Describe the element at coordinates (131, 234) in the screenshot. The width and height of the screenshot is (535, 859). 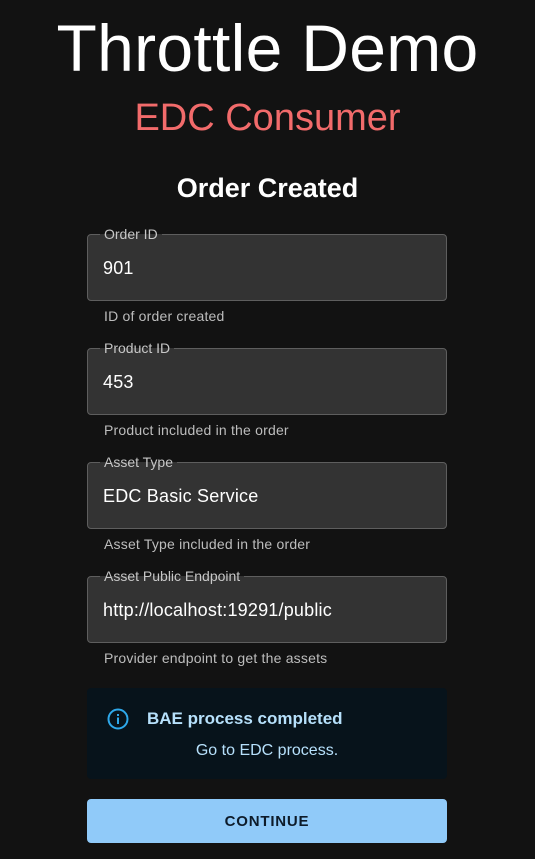
I see `order-id-label: Order ID` at that location.